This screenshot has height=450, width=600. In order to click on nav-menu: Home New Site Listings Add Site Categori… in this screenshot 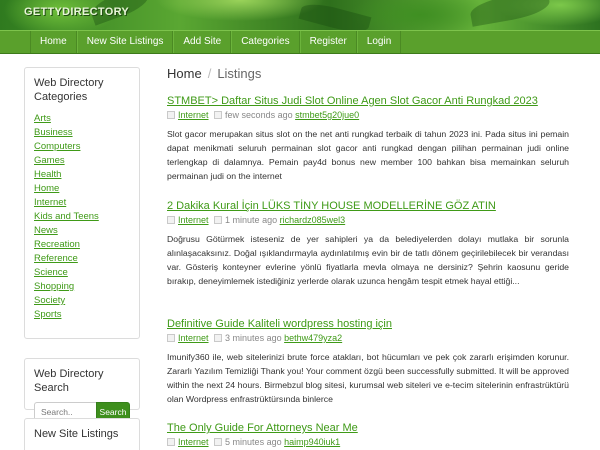, I will do `click(216, 42)`.